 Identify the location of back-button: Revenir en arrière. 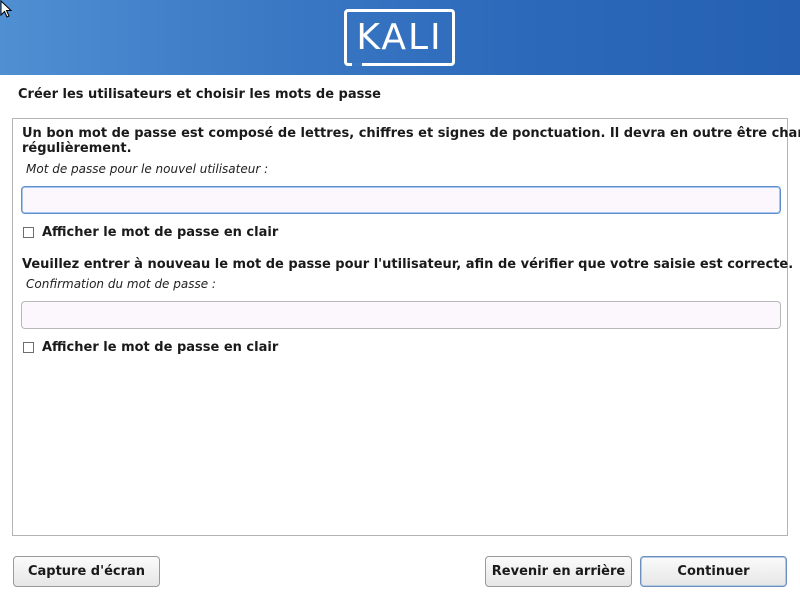
(558, 571).